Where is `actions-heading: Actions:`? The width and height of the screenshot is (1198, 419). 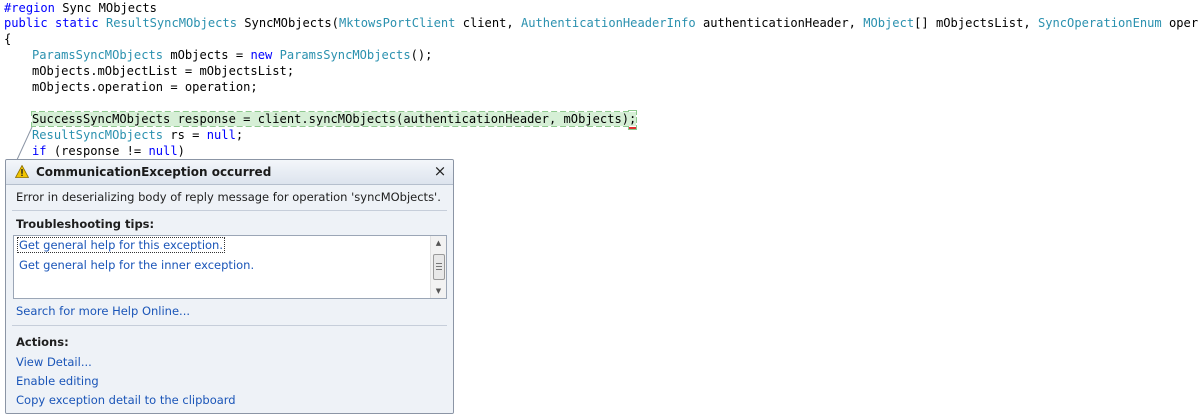 actions-heading: Actions: is located at coordinates (42, 342).